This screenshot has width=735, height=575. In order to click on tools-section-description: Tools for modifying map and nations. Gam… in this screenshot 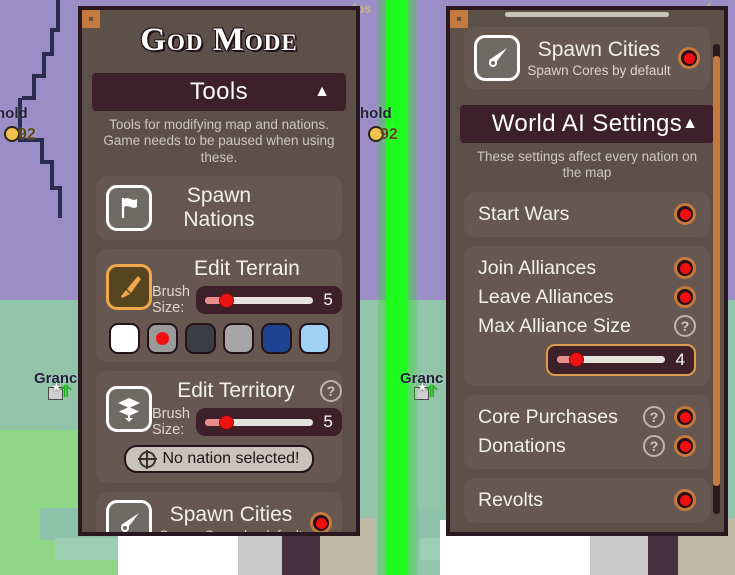, I will do `click(219, 141)`.